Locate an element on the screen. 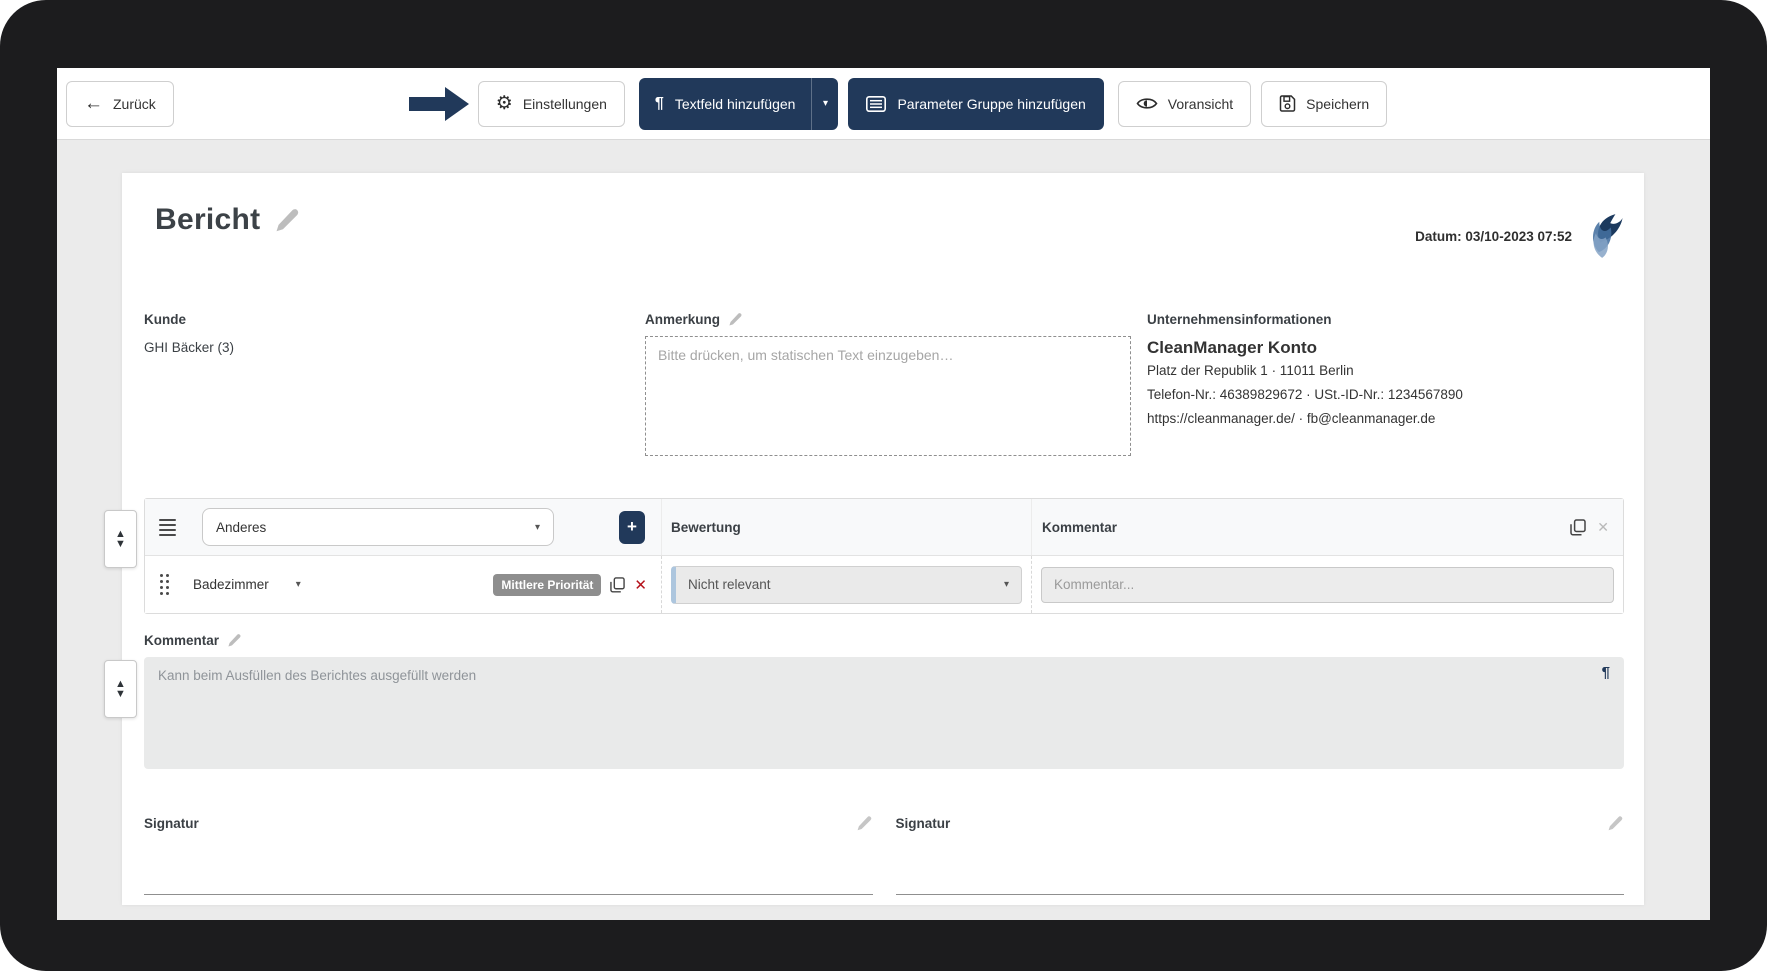 This screenshot has height=971, width=1767. add-textfield-button: ¶ Textfeld hinzufügen ▾ is located at coordinates (738, 103).